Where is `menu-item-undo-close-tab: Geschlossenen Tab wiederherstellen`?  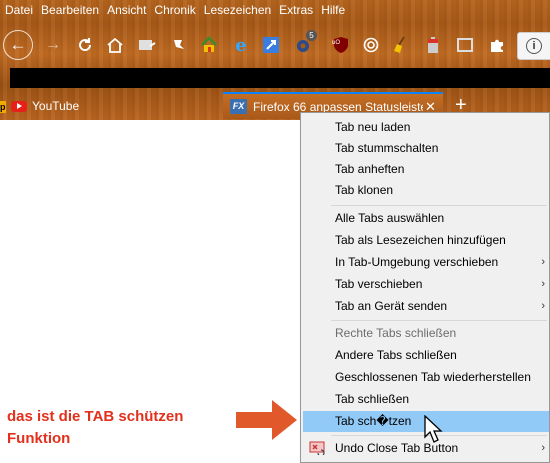
menu-item-undo-close-tab: Geschlossenen Tab wiederherstellen is located at coordinates (425, 377).